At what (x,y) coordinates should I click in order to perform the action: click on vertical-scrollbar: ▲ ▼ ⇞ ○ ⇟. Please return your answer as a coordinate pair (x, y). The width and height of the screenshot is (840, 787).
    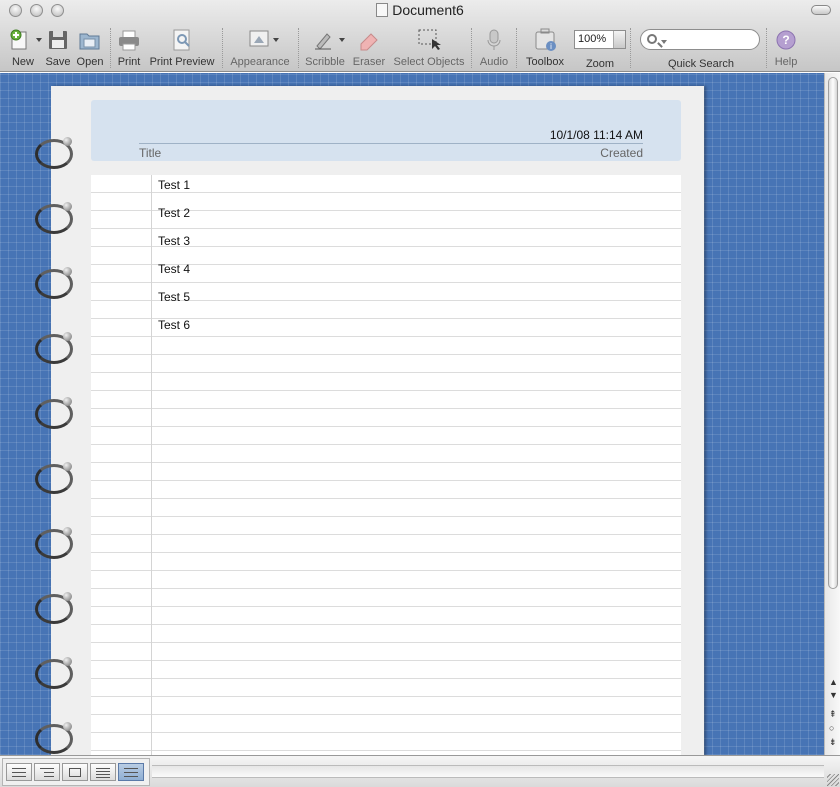
    Looking at the image, I should click on (832, 414).